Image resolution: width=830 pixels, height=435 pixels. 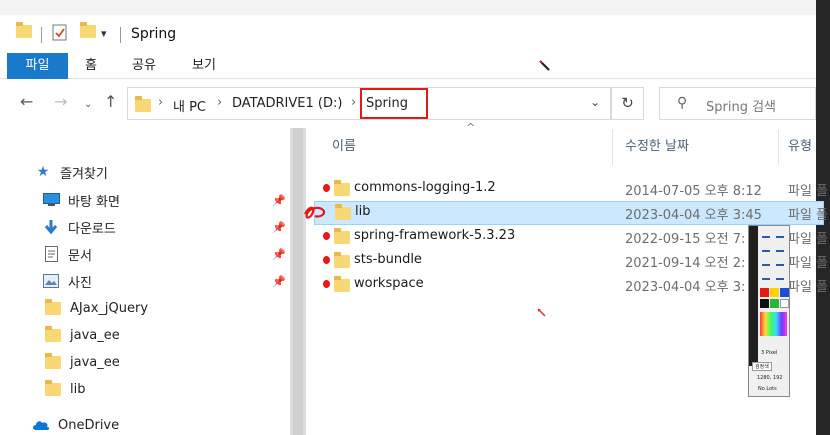 What do you see at coordinates (627, 103) in the screenshot?
I see `refresh-button: ↻` at bounding box center [627, 103].